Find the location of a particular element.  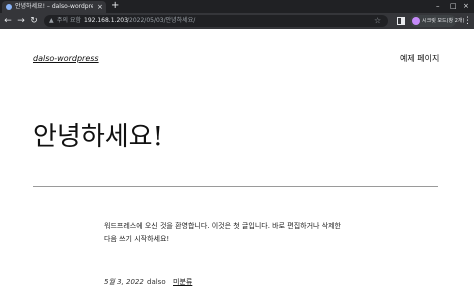

profile-button: 시크릿 모드(창 2개) is located at coordinates (437, 21).